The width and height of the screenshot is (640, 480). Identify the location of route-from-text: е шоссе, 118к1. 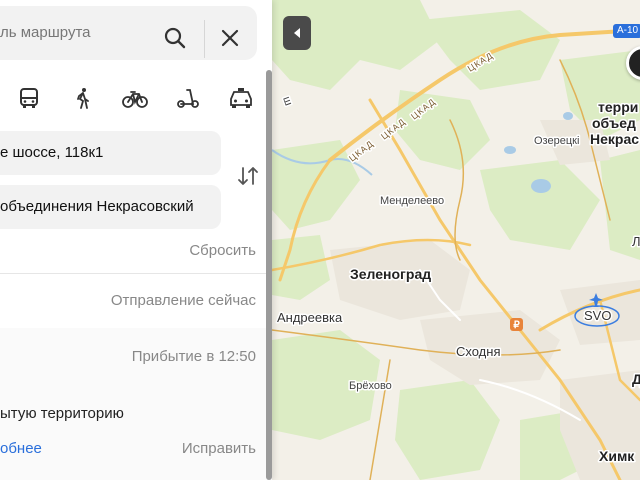
(52, 152).